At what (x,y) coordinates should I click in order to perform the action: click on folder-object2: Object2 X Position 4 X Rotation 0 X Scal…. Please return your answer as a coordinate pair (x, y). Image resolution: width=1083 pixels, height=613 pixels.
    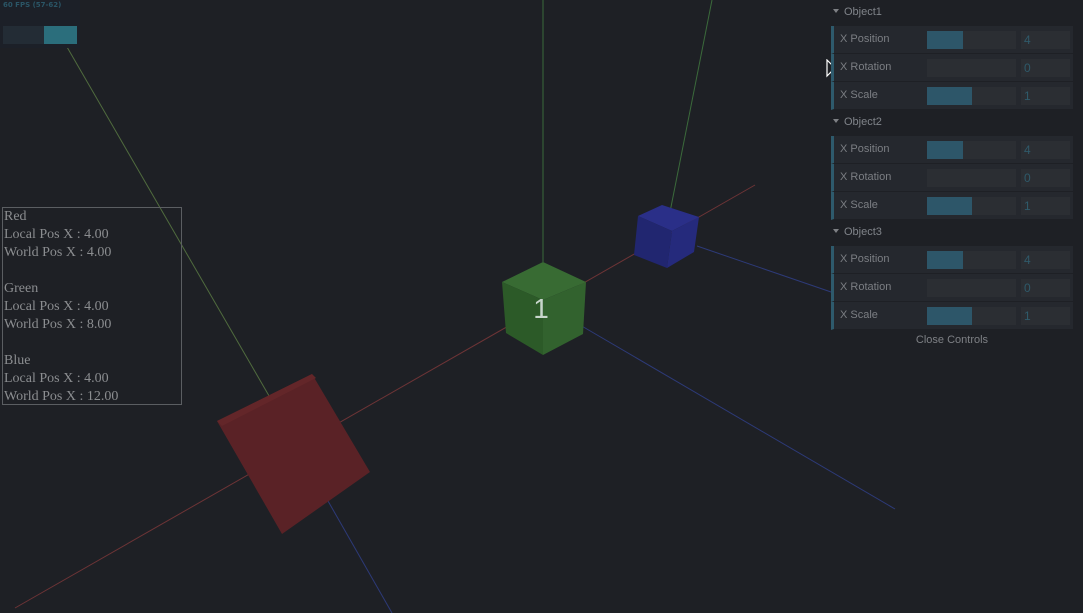
    Looking at the image, I should click on (952, 165).